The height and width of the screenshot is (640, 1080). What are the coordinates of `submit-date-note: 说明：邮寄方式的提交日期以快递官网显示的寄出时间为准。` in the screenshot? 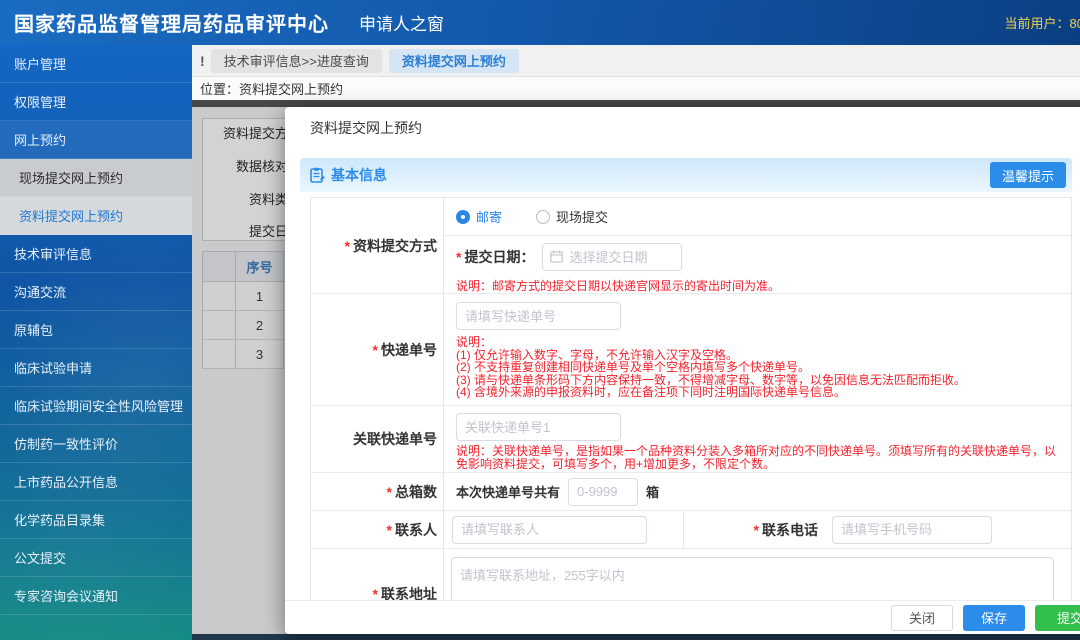 It's located at (618, 286).